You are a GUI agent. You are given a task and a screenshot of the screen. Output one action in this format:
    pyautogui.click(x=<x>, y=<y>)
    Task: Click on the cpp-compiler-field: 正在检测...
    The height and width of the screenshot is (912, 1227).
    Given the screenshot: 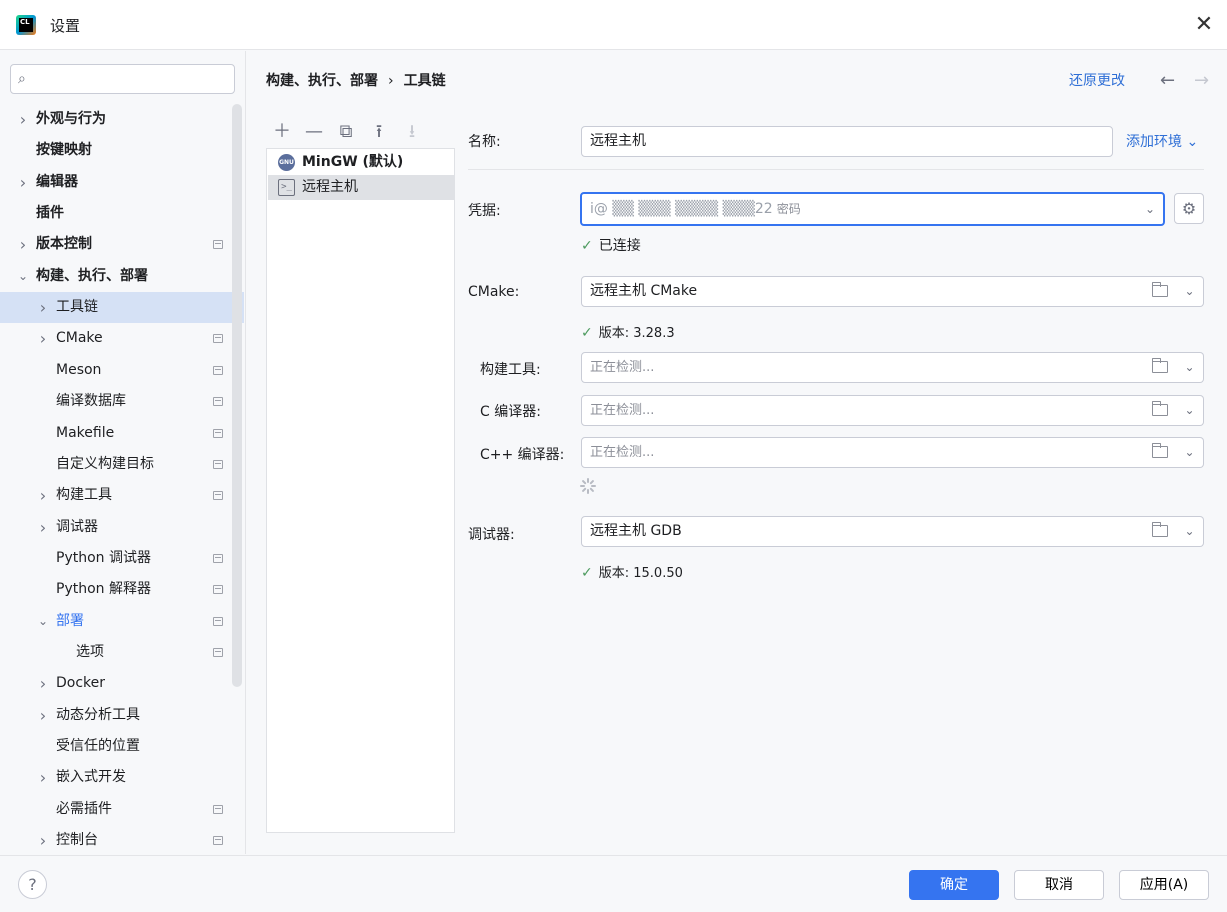 What is the action you would take?
    pyautogui.click(x=879, y=452)
    